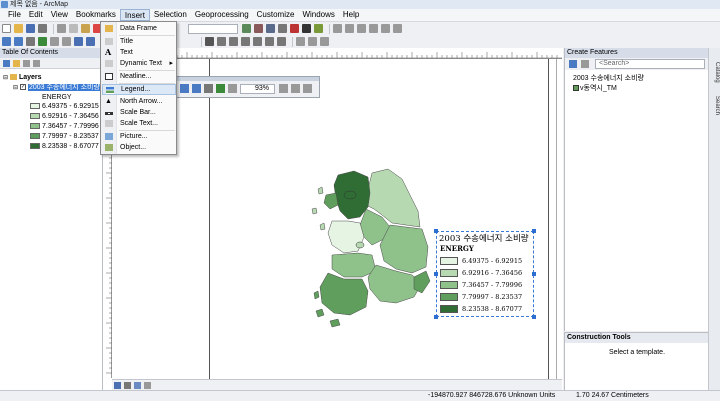 The width and height of the screenshot is (720, 401). I want to click on new-document-icon, so click(6, 28).